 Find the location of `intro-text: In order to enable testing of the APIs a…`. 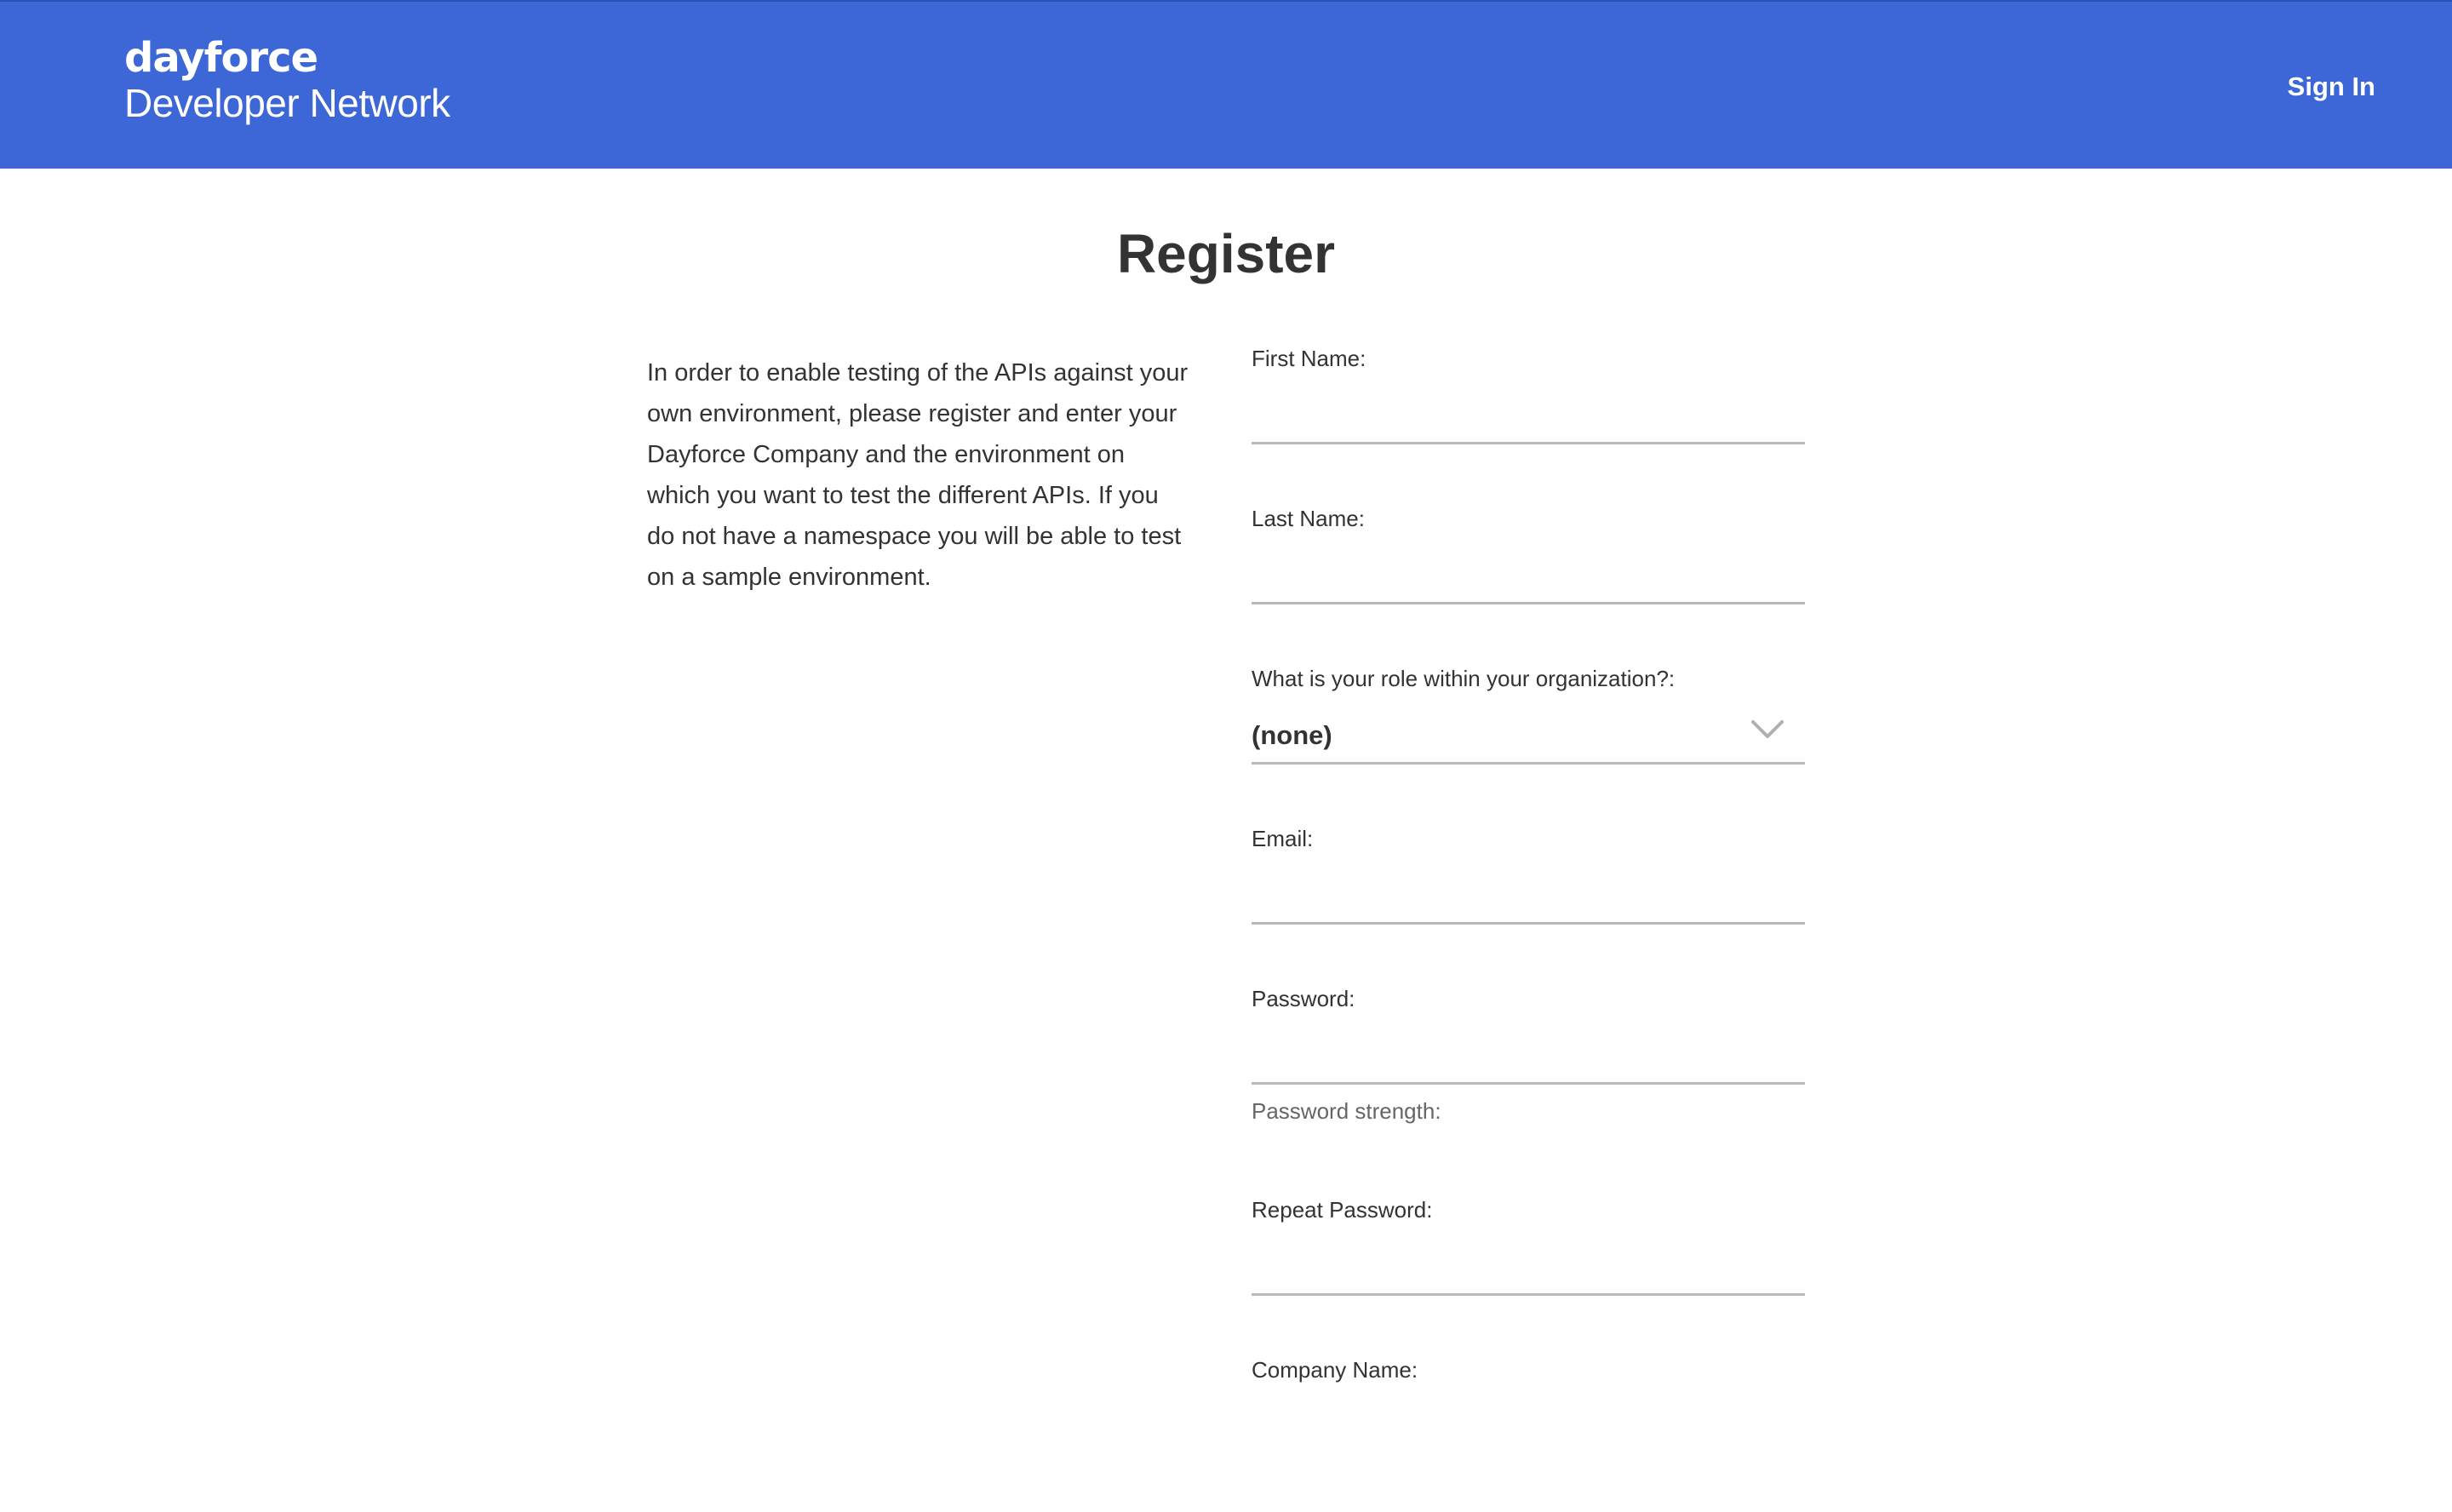

intro-text: In order to enable testing of the APIs a… is located at coordinates (918, 475).